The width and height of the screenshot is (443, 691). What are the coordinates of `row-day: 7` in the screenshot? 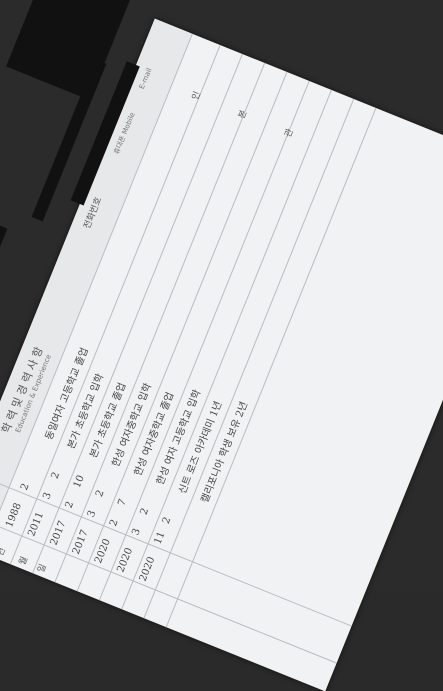 It's located at (122, 502).